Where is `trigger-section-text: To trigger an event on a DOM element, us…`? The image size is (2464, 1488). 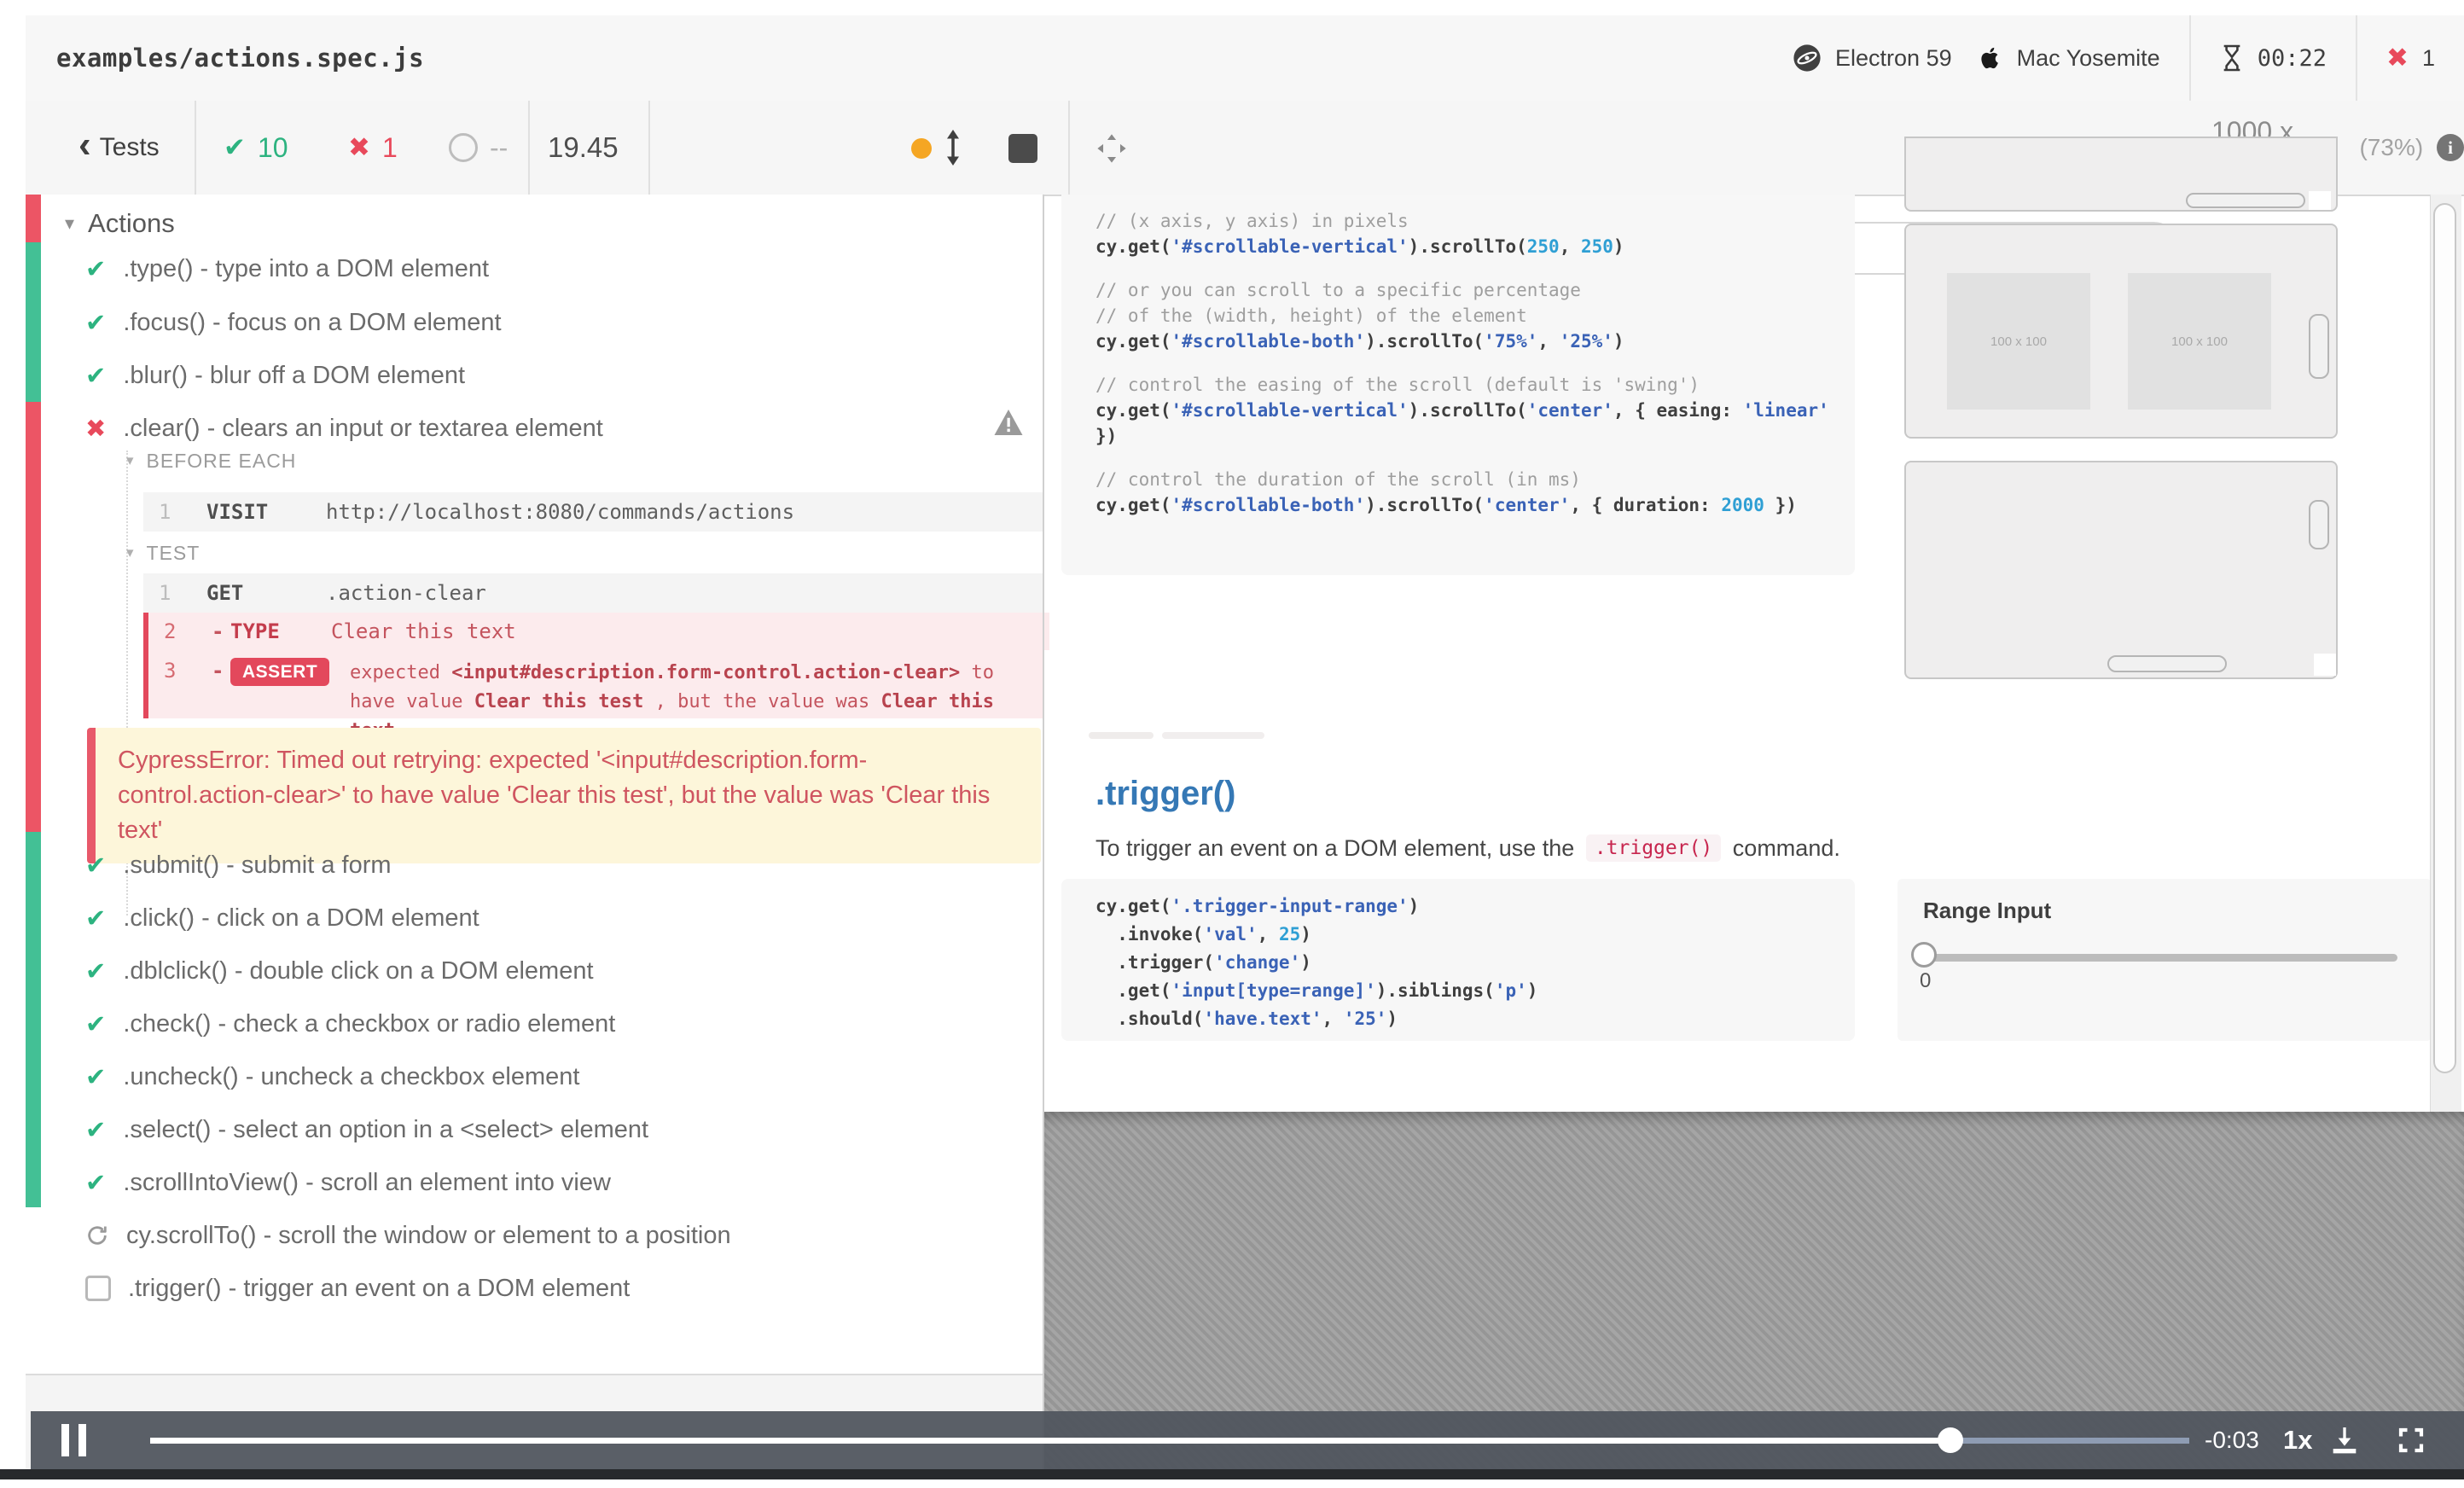
trigger-section-text: To trigger an event on a DOM element, us… is located at coordinates (1467, 848).